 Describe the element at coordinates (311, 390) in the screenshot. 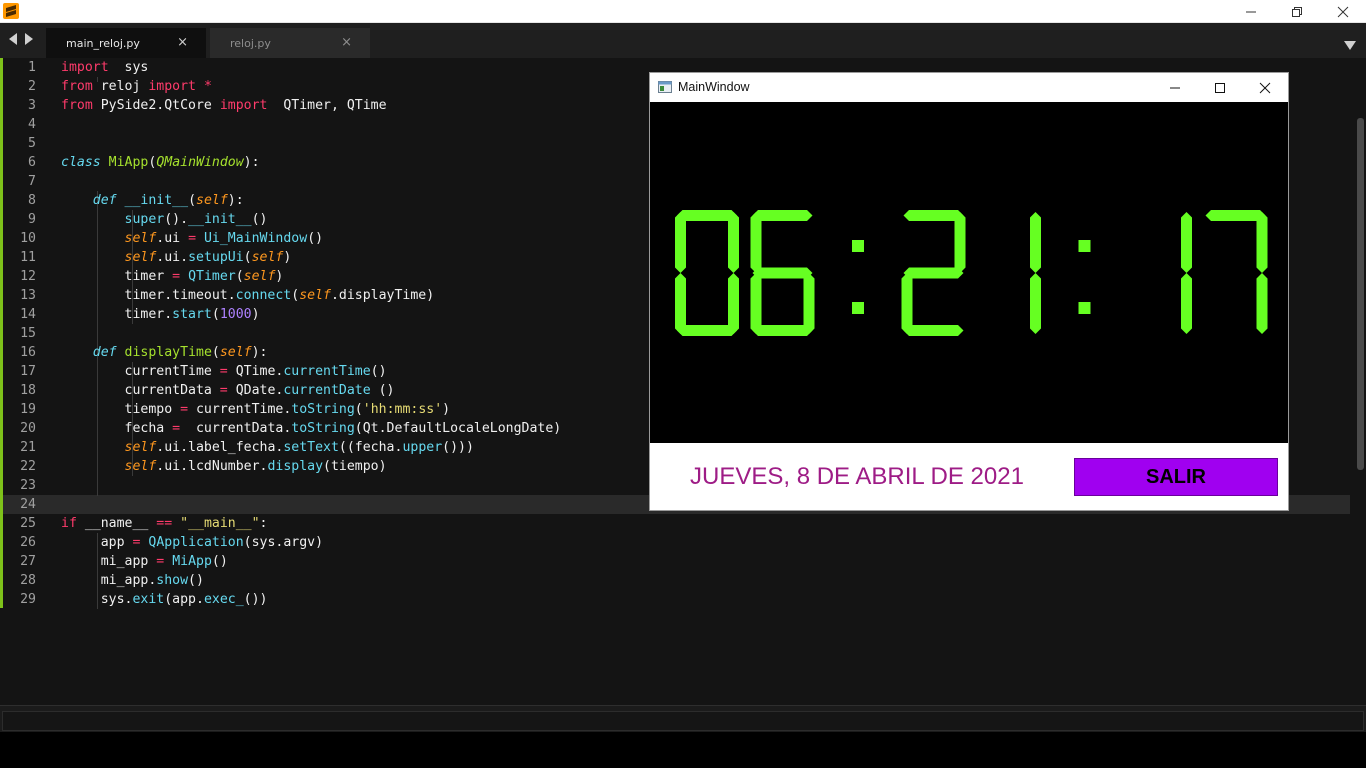

I see `code-line: currentData = QDate.currentDate ()` at that location.